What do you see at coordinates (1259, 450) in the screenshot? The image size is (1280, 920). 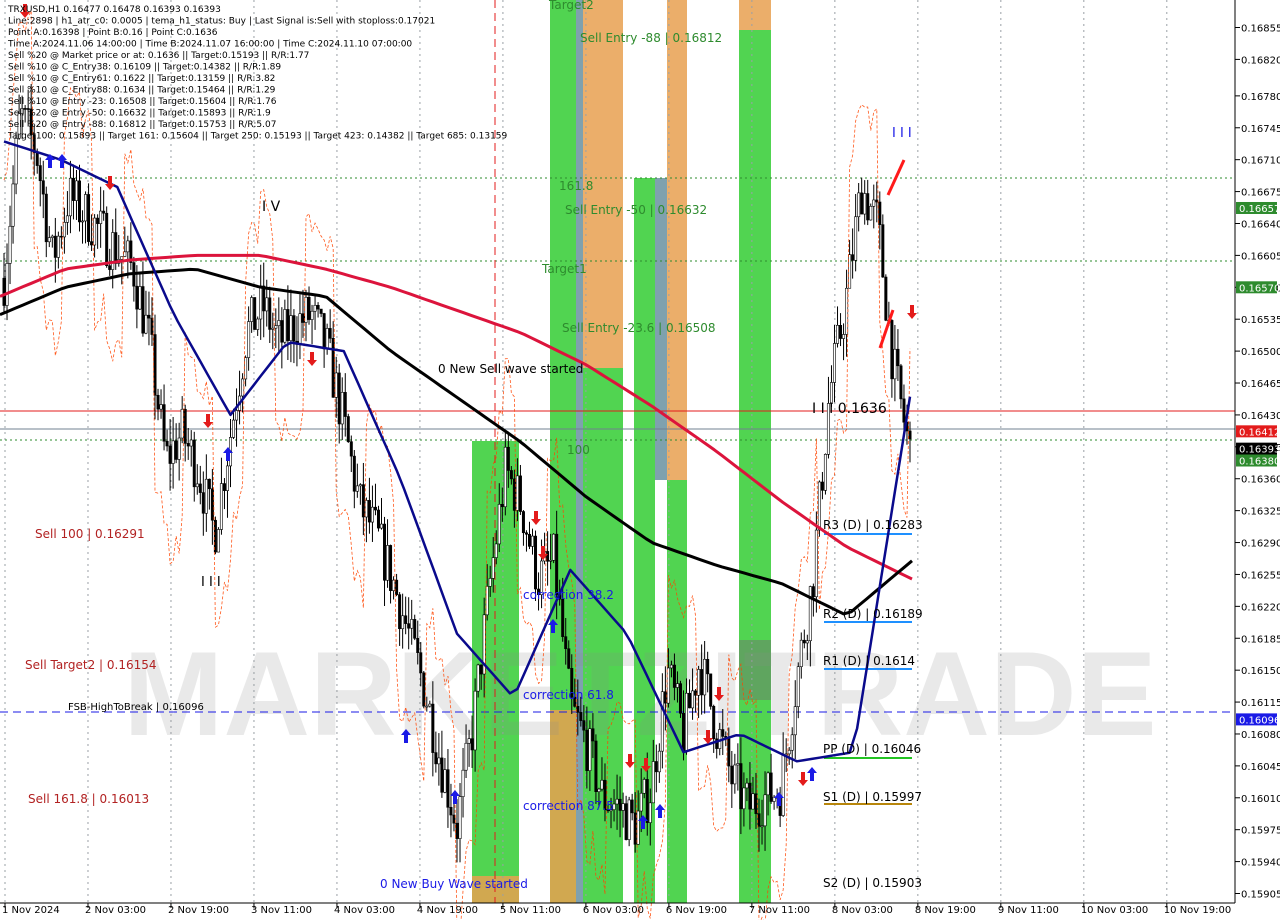 I see `price-tag-label: 0.16393` at bounding box center [1259, 450].